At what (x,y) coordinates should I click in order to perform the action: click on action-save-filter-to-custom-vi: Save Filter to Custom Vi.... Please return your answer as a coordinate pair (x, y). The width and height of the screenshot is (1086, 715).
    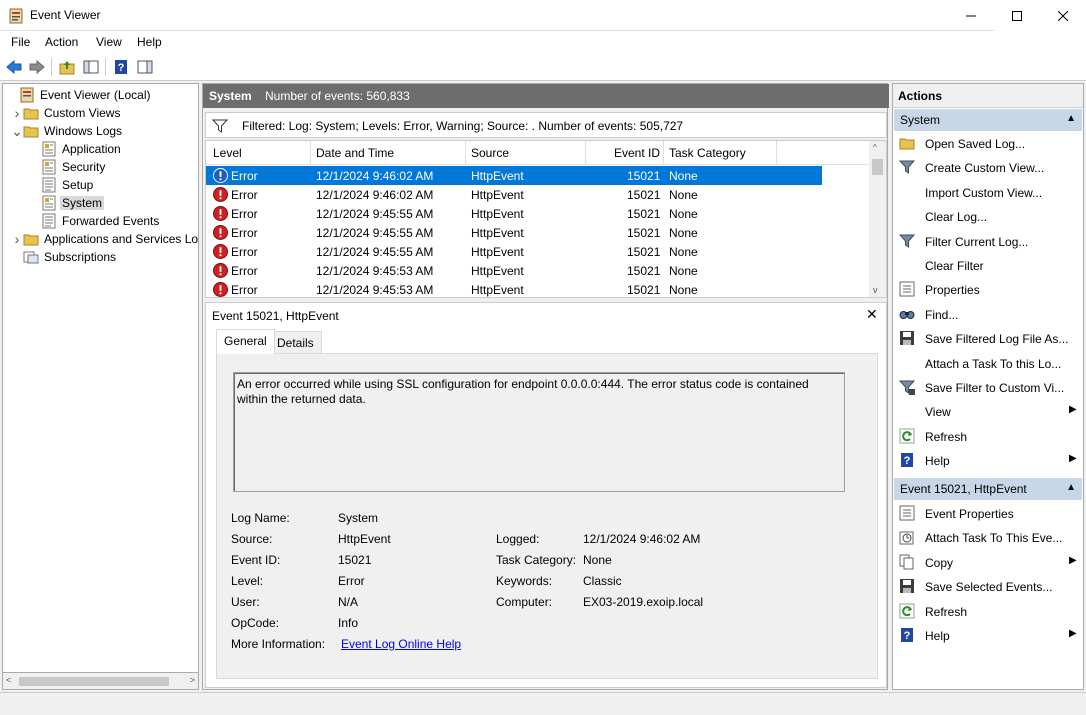
    Looking at the image, I should click on (989, 388).